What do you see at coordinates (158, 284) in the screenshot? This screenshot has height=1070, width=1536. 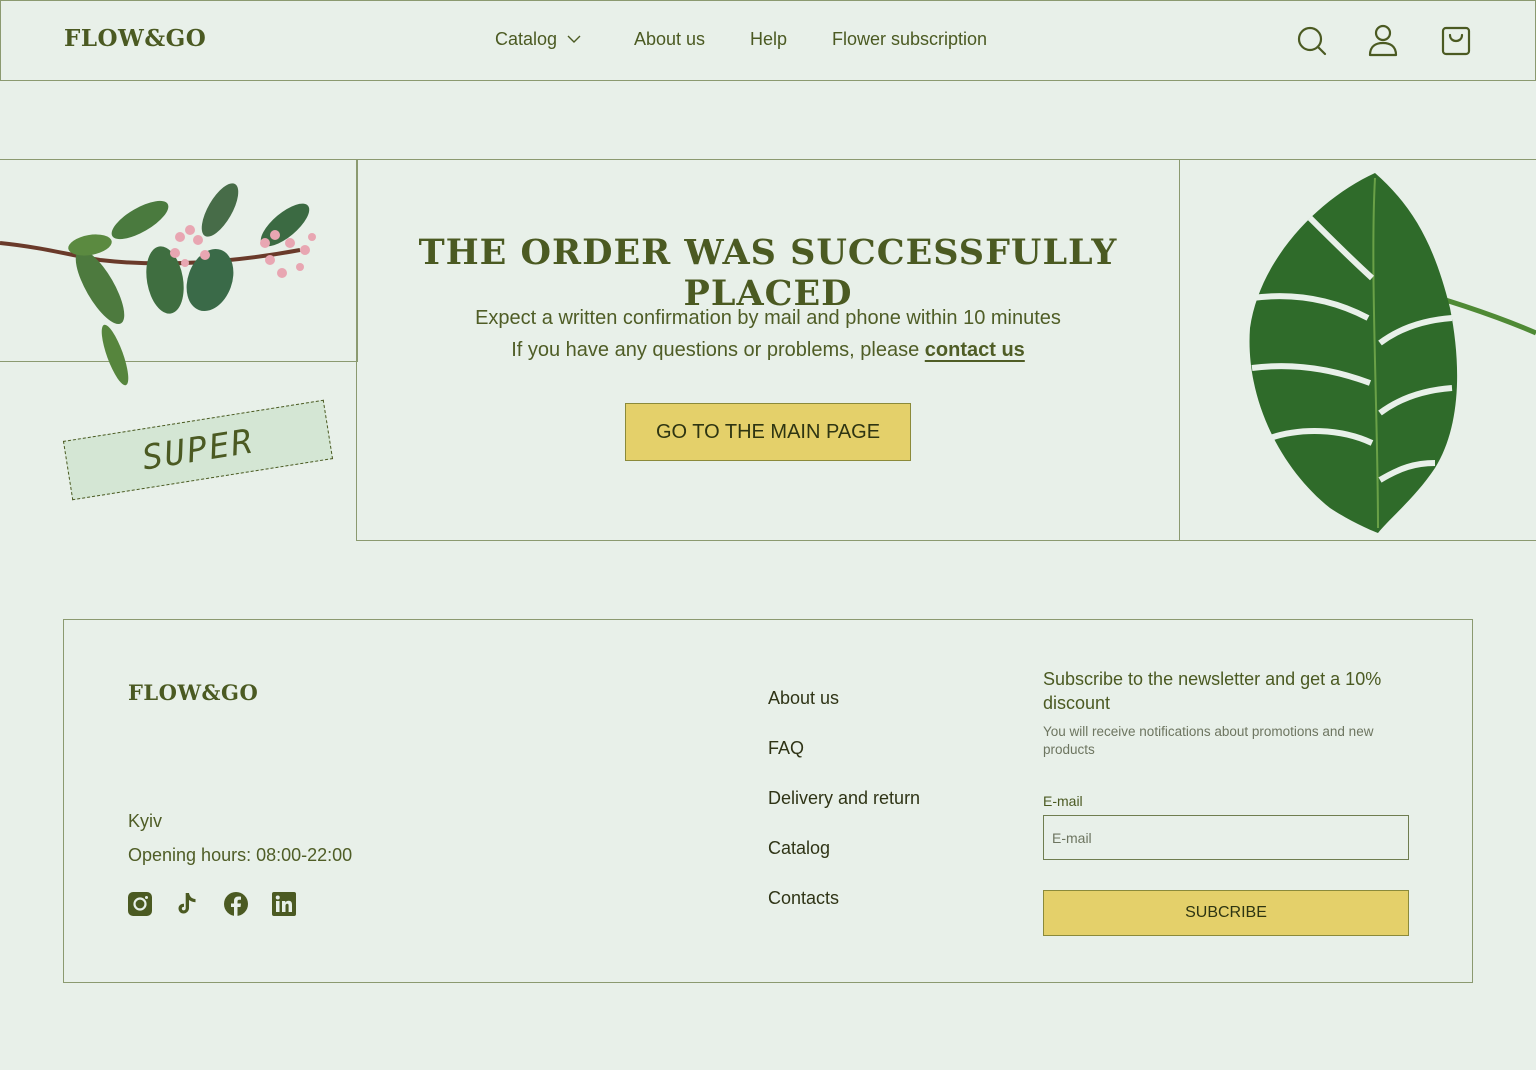 I see `flower-branch-image` at bounding box center [158, 284].